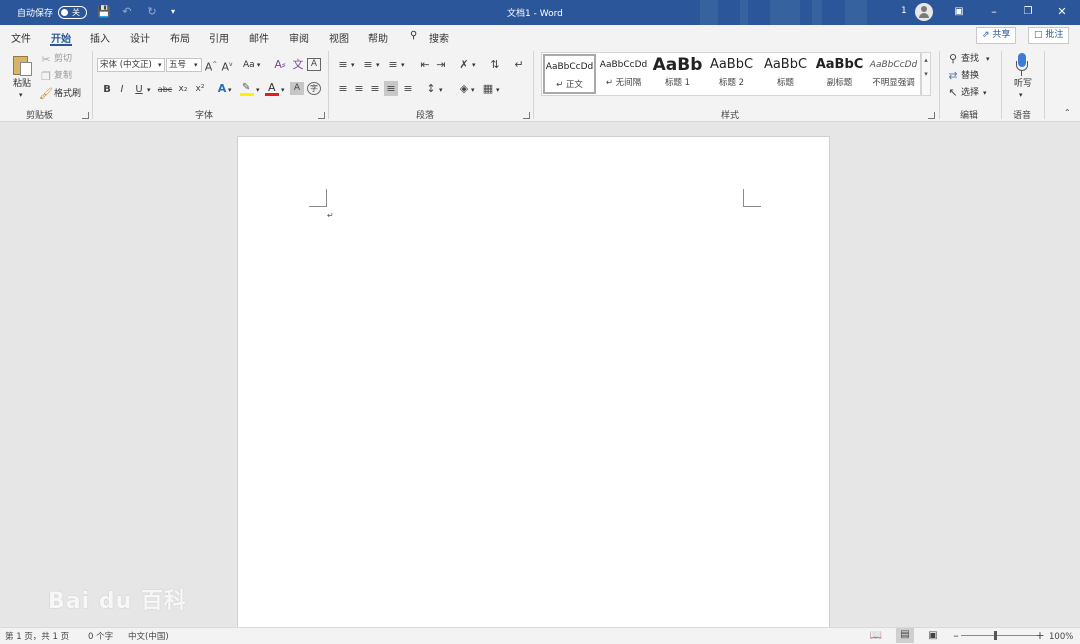 This screenshot has width=1080, height=644. Describe the element at coordinates (299, 37) in the screenshot. I see `tab-review: 审阅` at that location.